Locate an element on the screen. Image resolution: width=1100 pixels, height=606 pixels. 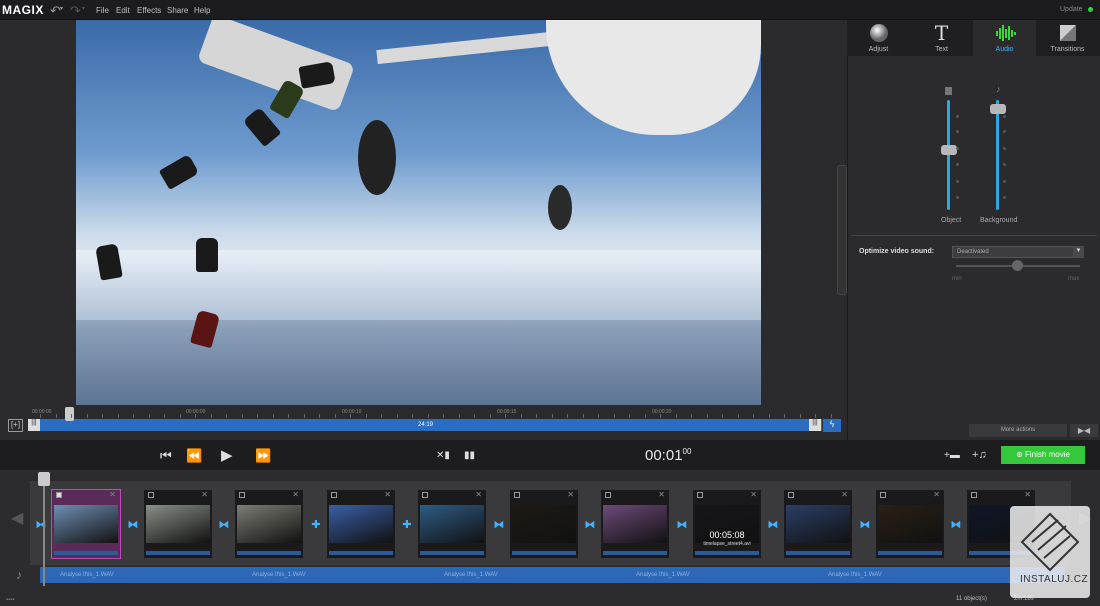
preview-plane-body is located at coordinates (653, 77).